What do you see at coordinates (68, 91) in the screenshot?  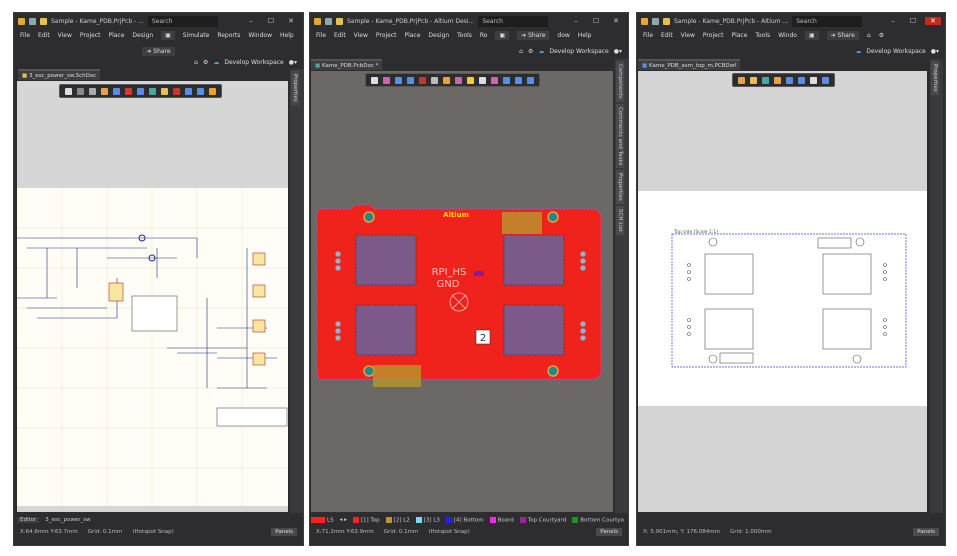 I see `filter-icon` at bounding box center [68, 91].